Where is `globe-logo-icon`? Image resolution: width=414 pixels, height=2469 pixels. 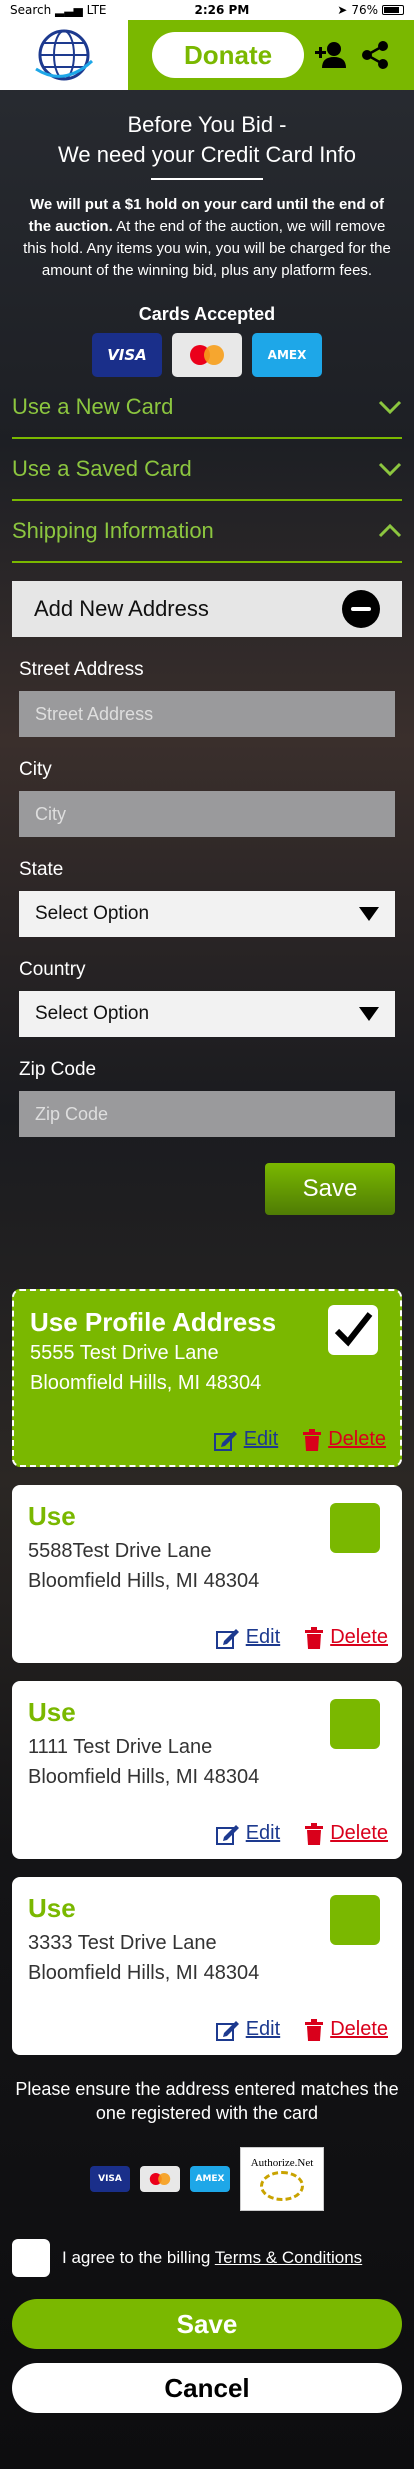 globe-logo-icon is located at coordinates (64, 55).